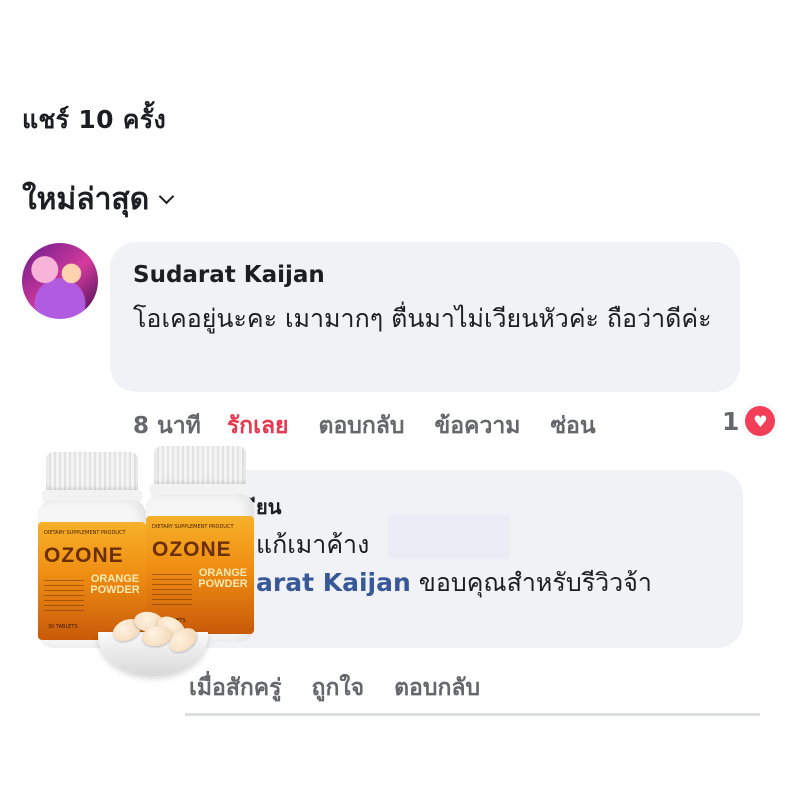 Image resolution: width=800 pixels, height=800 pixels. What do you see at coordinates (472, 714) in the screenshot?
I see `divider` at bounding box center [472, 714].